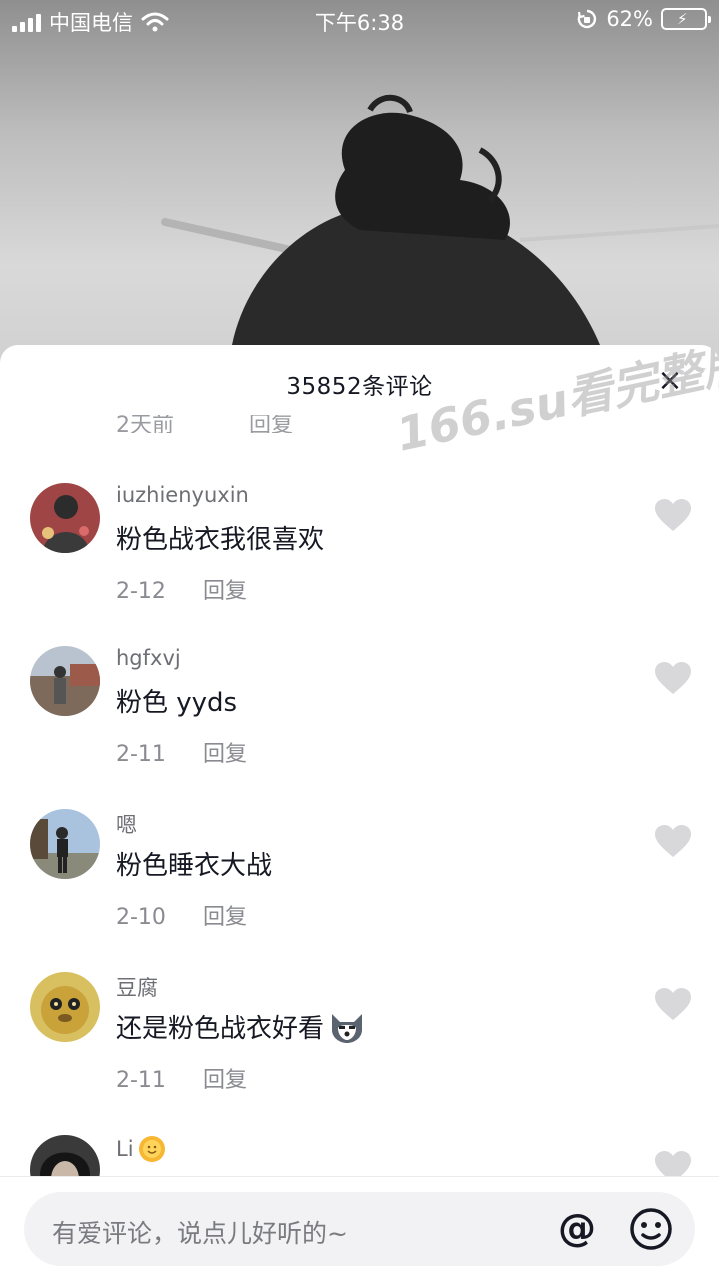  I want to click on comment-input-bar: 有爱评论，说点儿好听的~ @, so click(359, 1228).